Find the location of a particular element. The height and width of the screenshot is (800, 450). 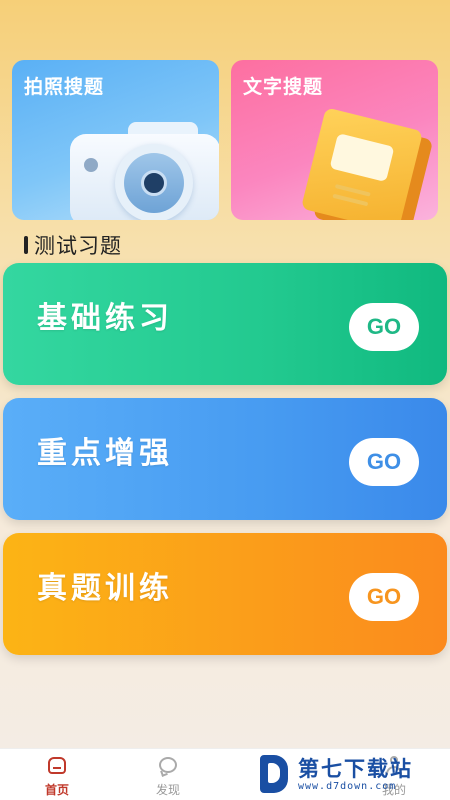

watermark: 第七下载站 www.d7down.com is located at coordinates (353, 774).